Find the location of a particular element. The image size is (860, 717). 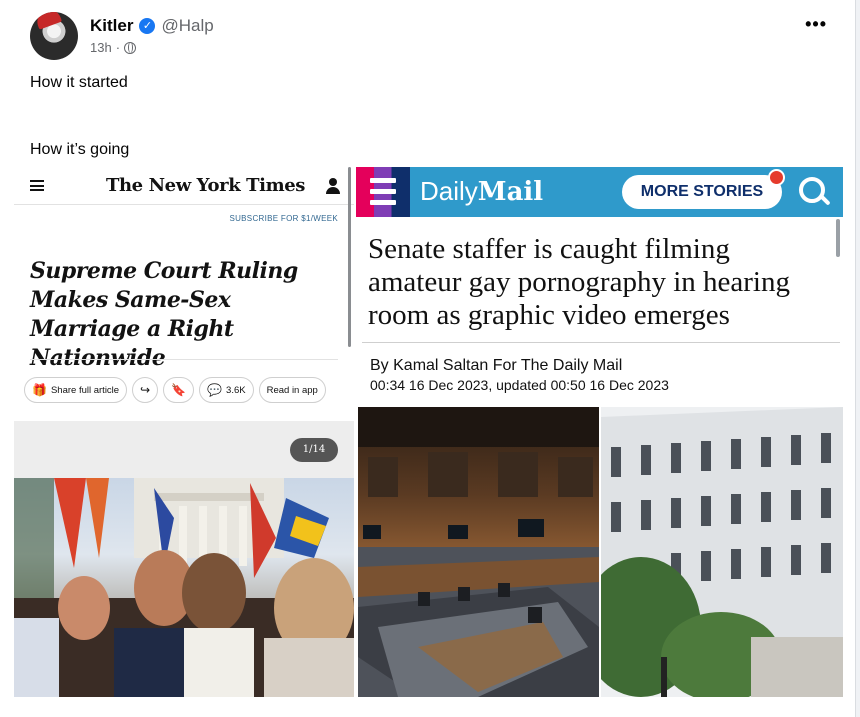

share-label: Share full article is located at coordinates (85, 390).